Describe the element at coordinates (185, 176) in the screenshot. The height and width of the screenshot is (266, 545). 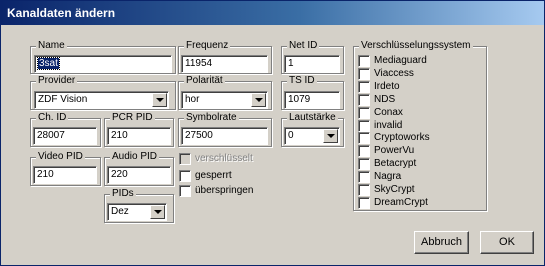
I see `gesperrt-box` at that location.